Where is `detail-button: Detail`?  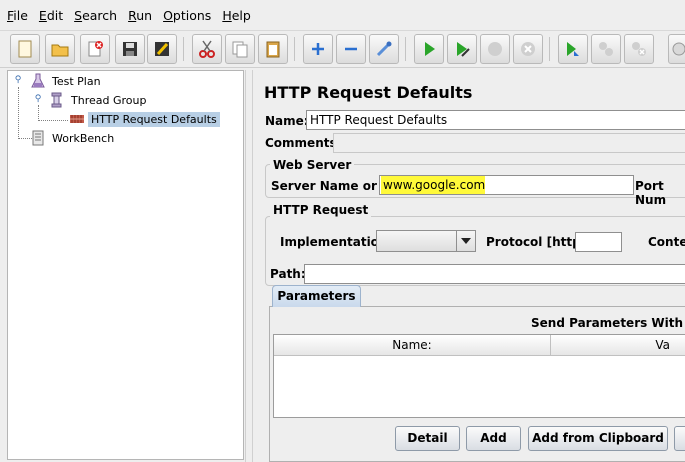 detail-button: Detail is located at coordinates (427, 438).